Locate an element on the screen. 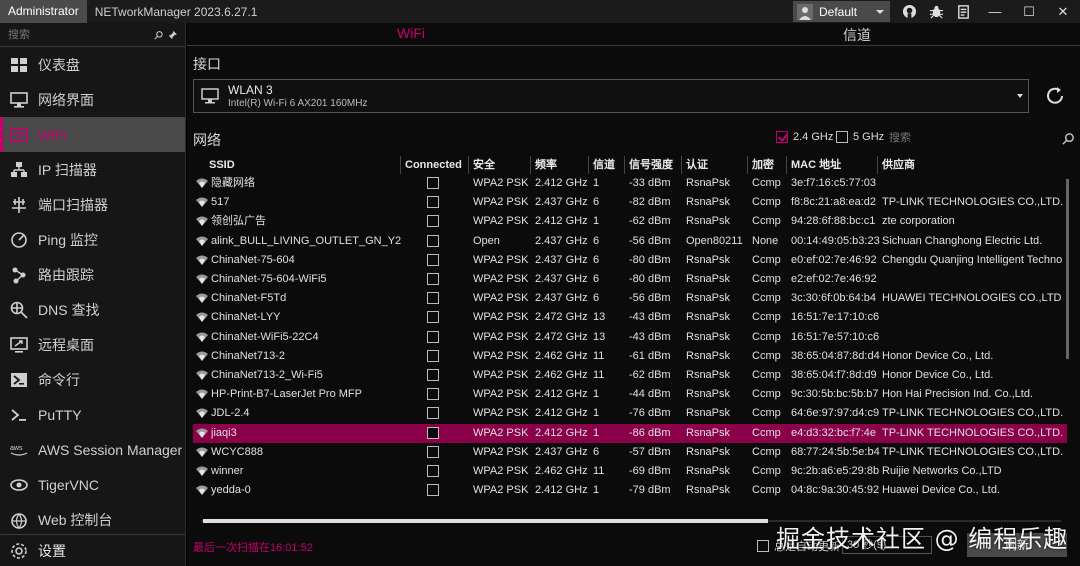 The image size is (1080, 566). minimize-button: — is located at coordinates (995, 11).